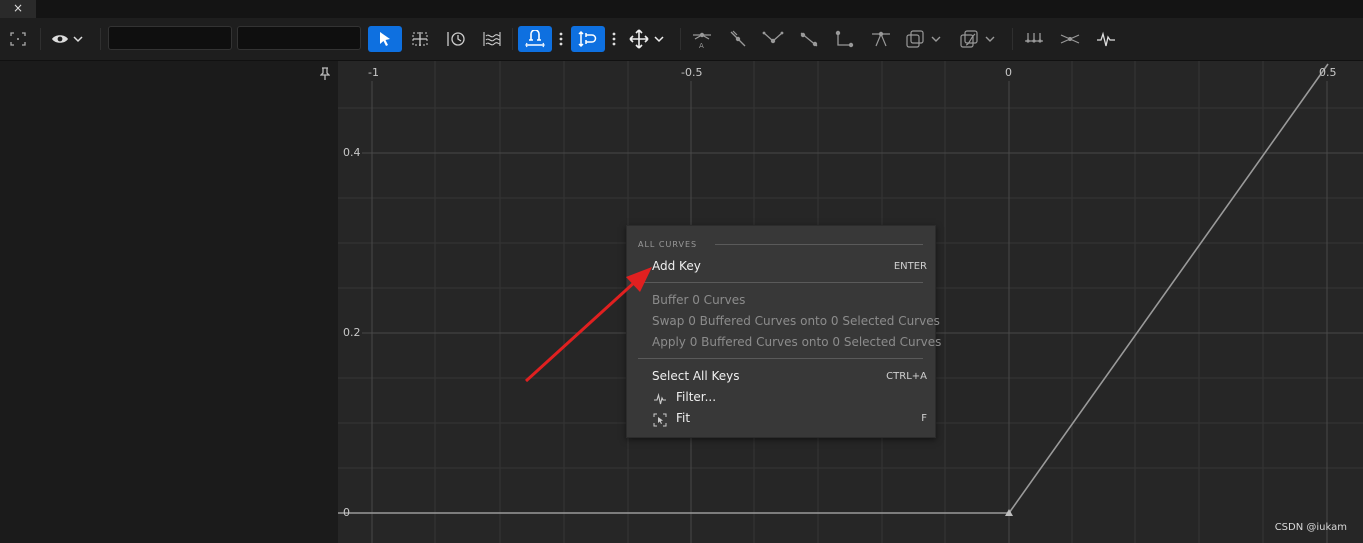 Image resolution: width=1363 pixels, height=543 pixels. I want to click on annotation-arrow, so click(588, 325).